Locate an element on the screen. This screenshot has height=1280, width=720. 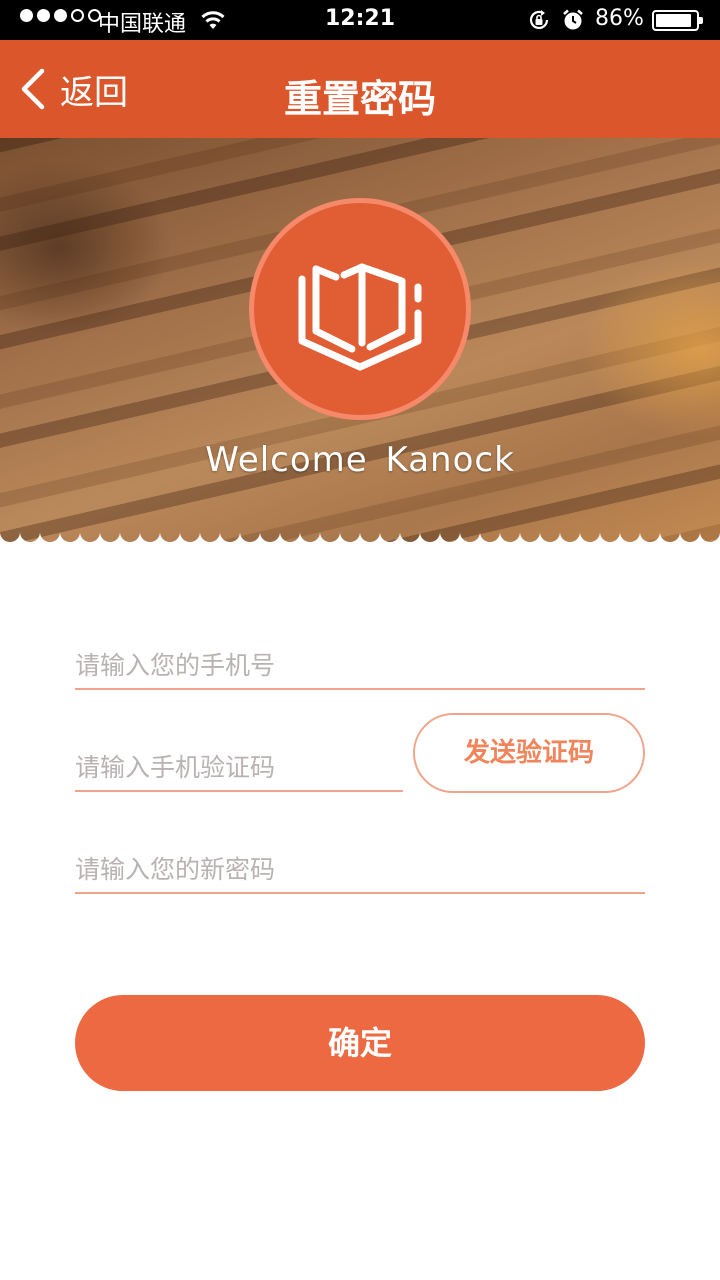
verification-code-input is located at coordinates (239, 764).